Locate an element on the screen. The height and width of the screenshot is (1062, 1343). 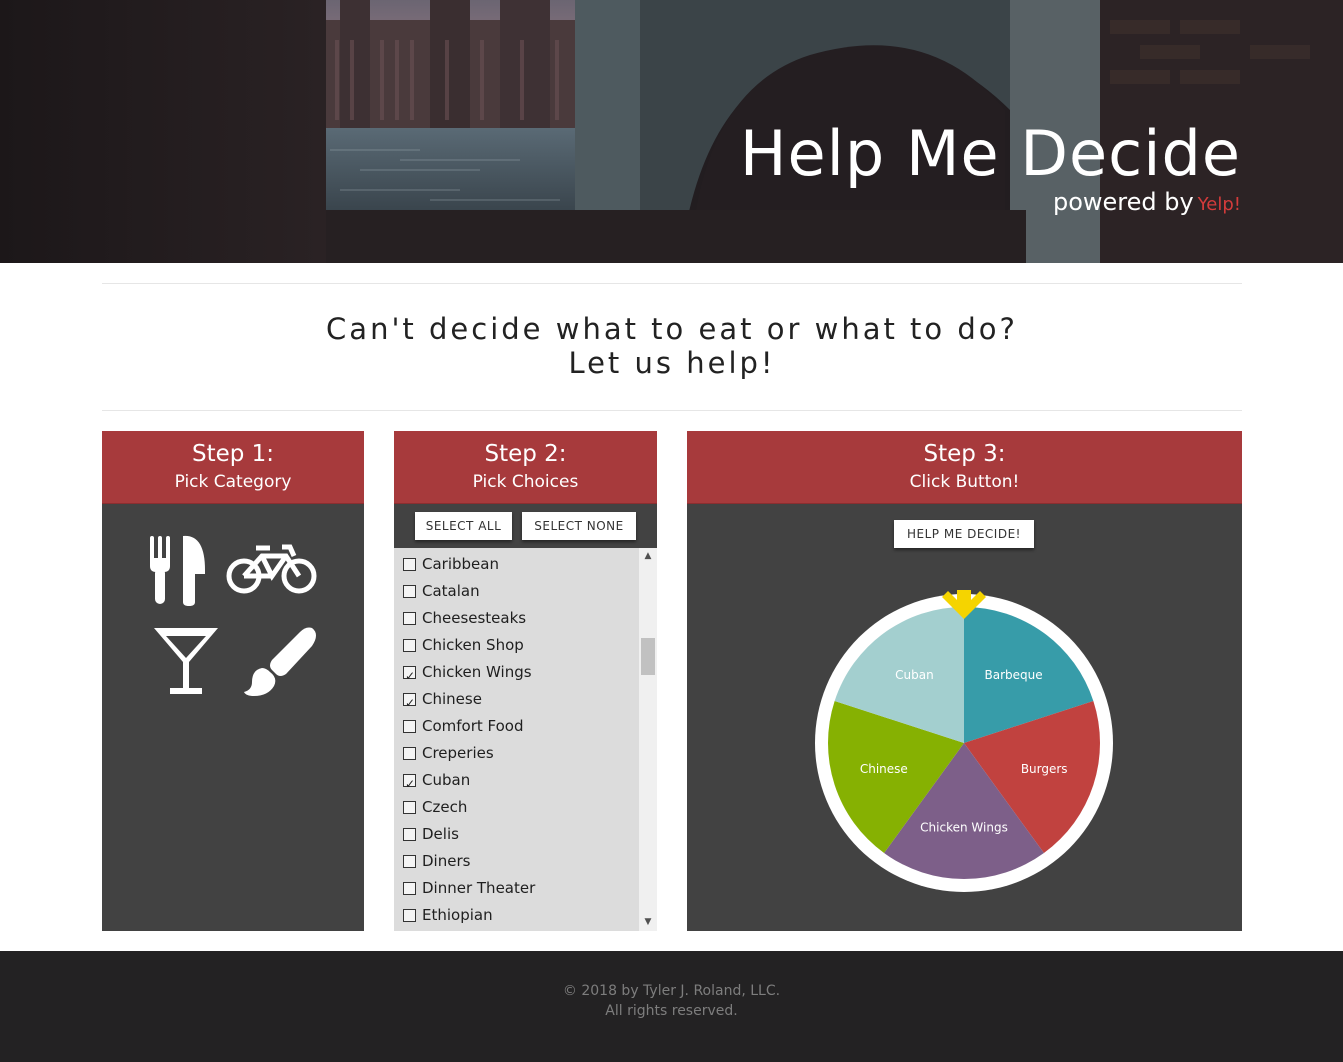
yelp-link: Yelp! is located at coordinates (1219, 204).